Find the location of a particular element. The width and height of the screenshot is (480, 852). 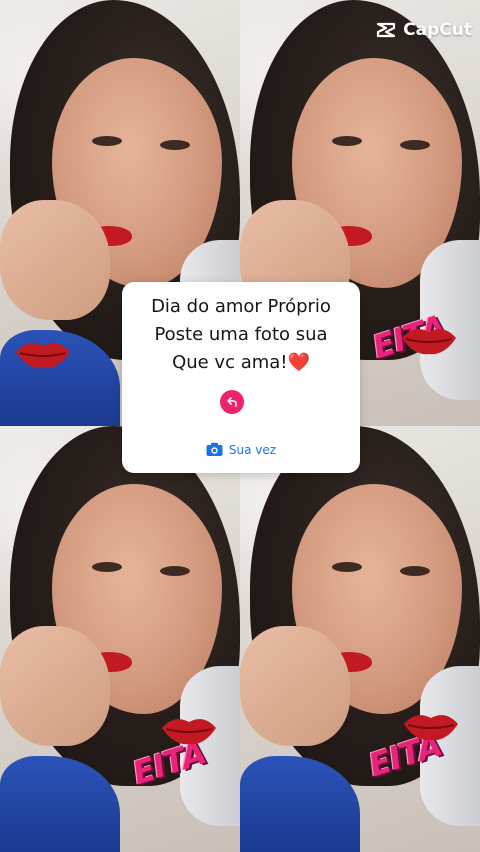

watermark-text: CapCut is located at coordinates (437, 30).